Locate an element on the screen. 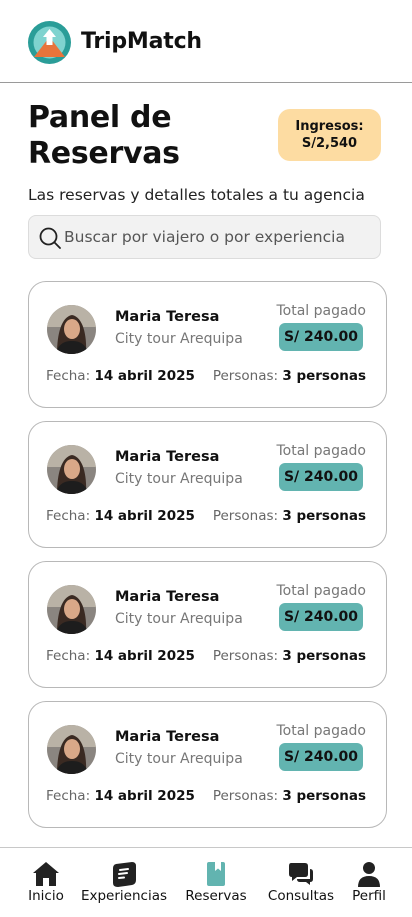 Image resolution: width=412 pixels, height=917 pixels. app-title: TripMatch is located at coordinates (141, 41).